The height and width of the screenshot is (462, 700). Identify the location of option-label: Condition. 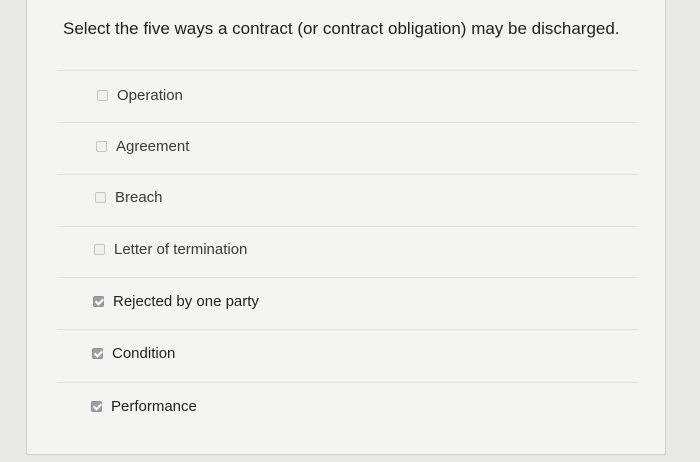
(144, 353).